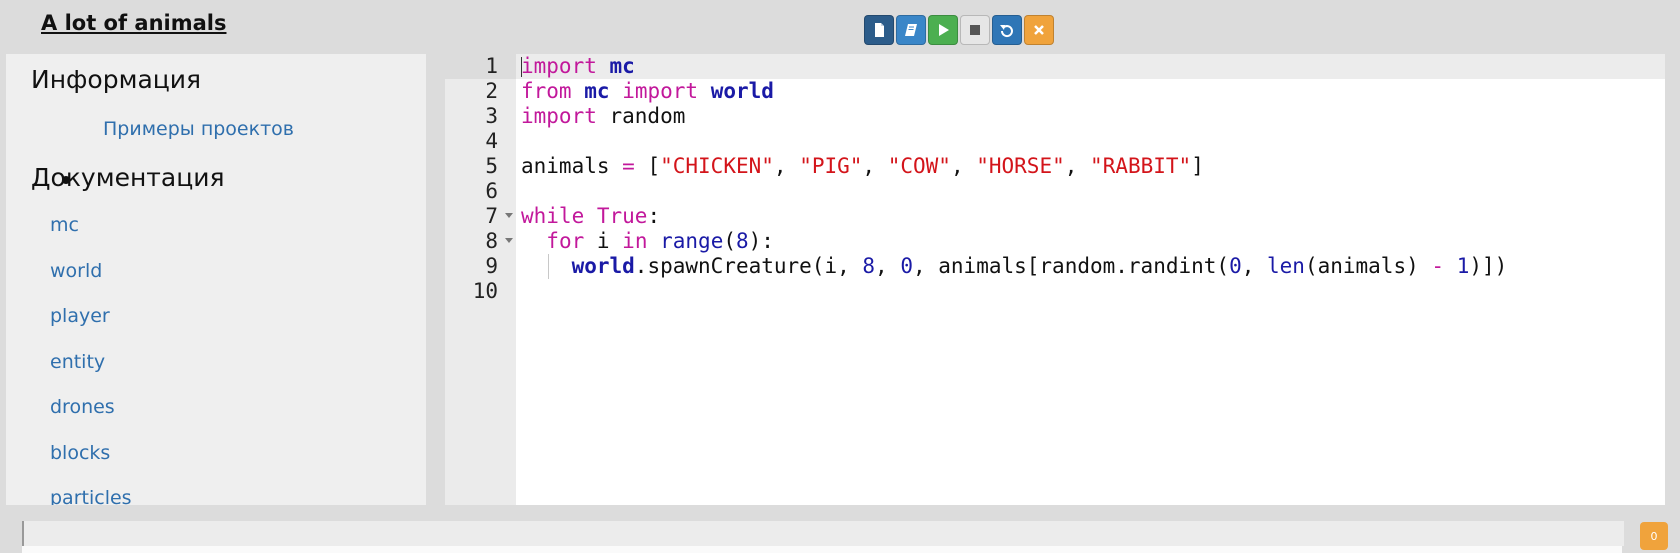 This screenshot has height=553, width=1680. Describe the element at coordinates (91, 496) in the screenshot. I see `sidebar-link-particles: particles` at that location.